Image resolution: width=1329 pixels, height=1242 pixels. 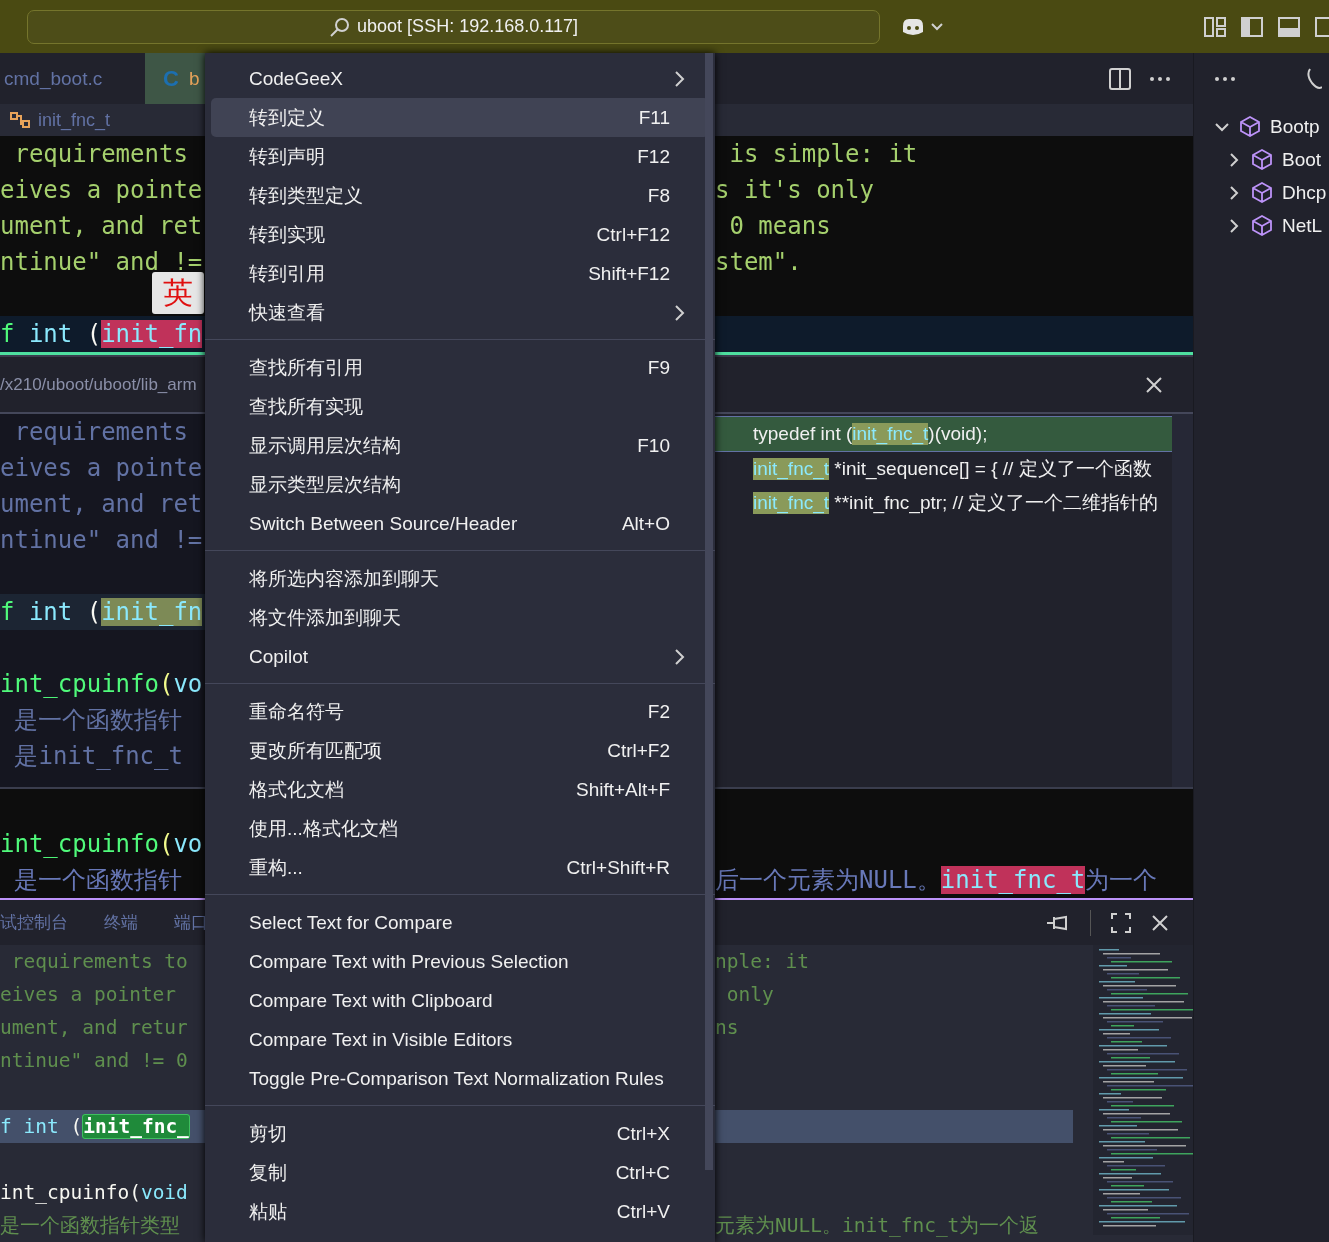 I want to click on menu-item: 复制 Ctrl+C, so click(x=460, y=1172).